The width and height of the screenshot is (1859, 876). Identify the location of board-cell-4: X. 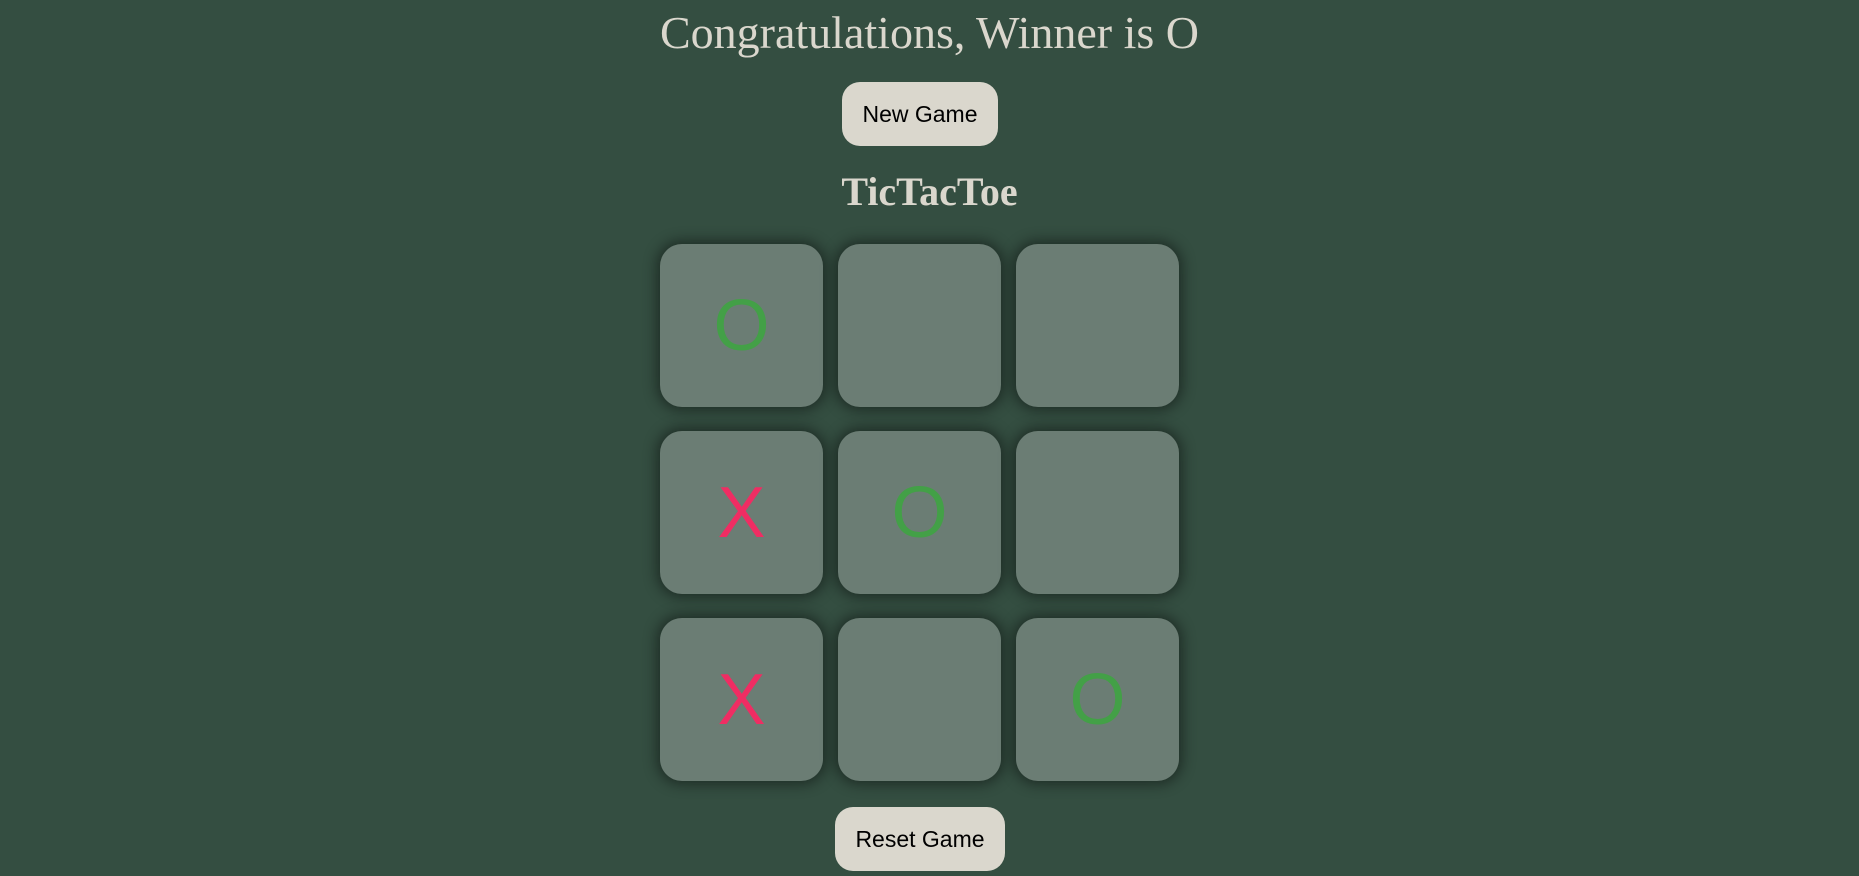
(741, 512).